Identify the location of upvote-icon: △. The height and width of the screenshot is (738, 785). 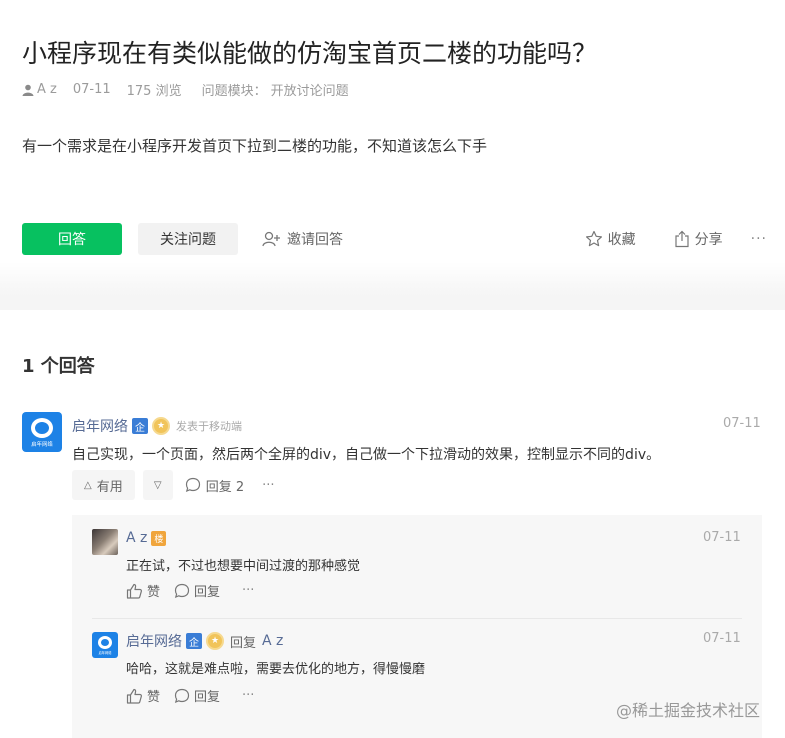
(88, 485).